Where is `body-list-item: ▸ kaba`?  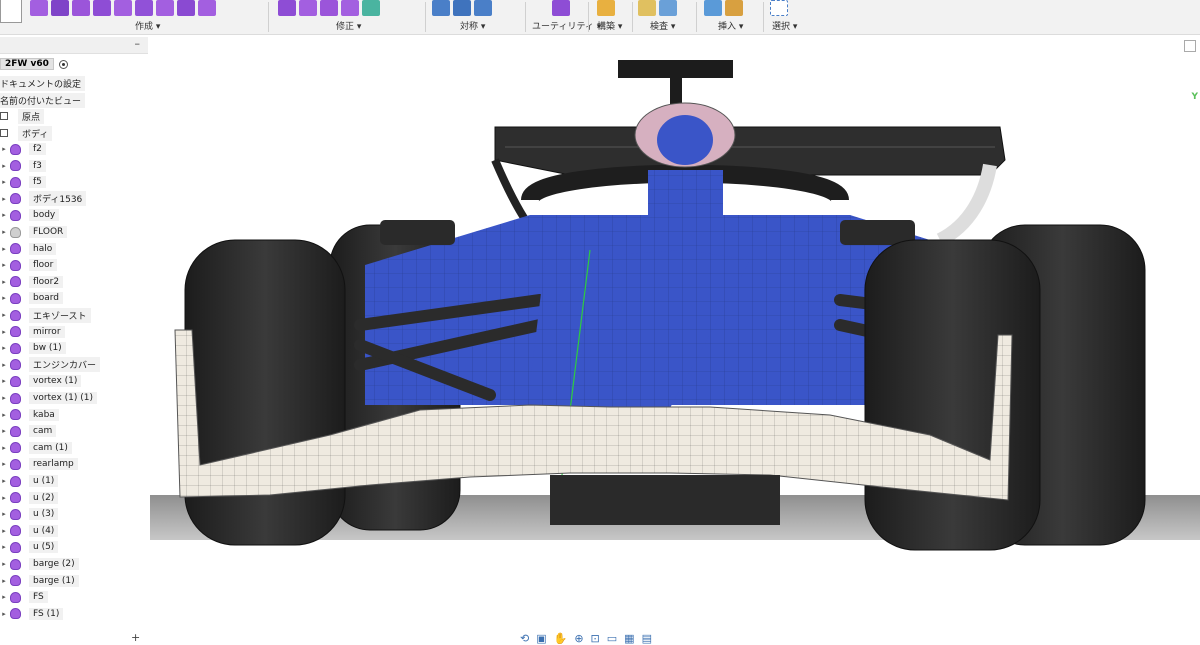 body-list-item: ▸ kaba is located at coordinates (29, 415).